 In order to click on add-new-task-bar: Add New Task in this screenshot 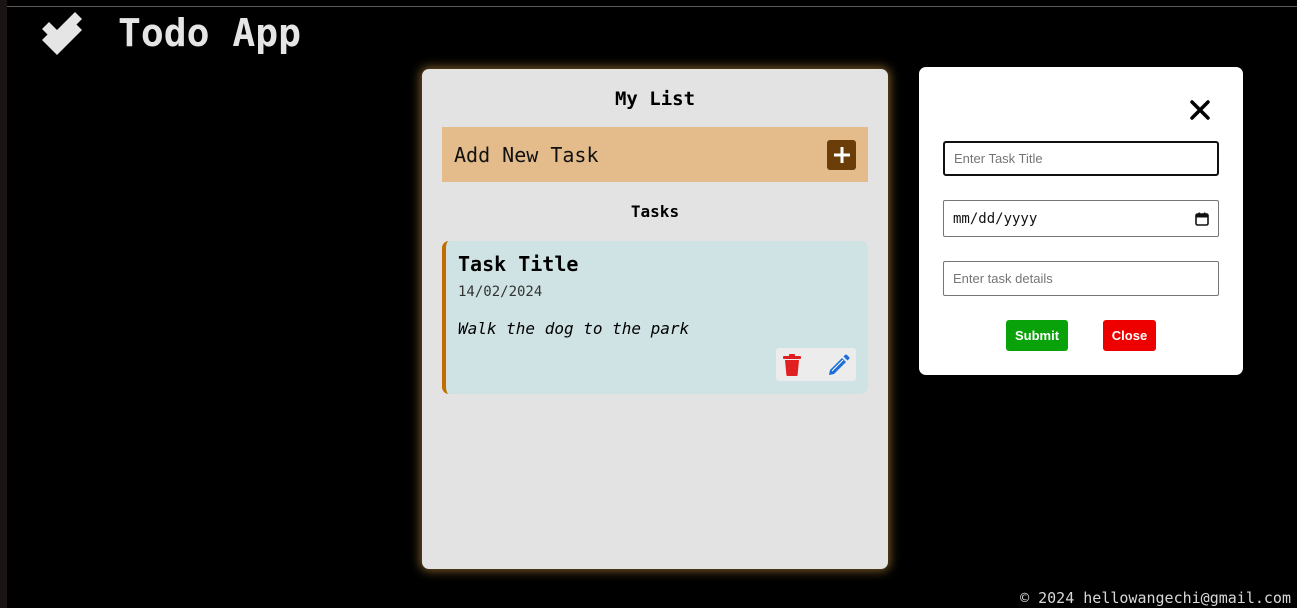, I will do `click(655, 154)`.